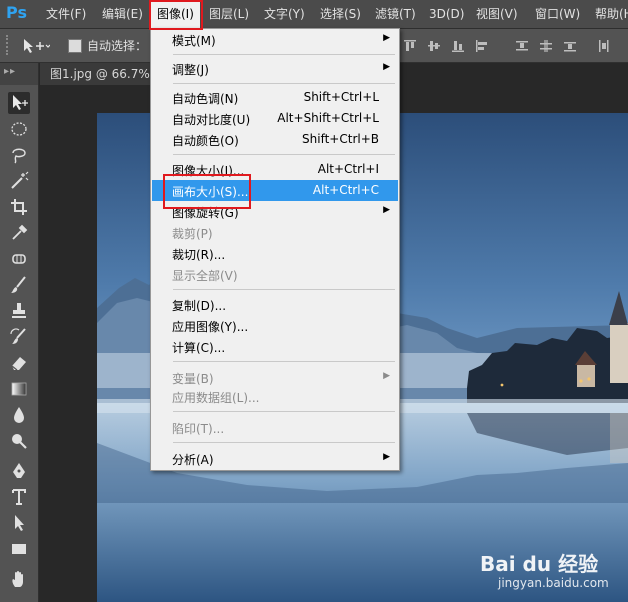  What do you see at coordinates (205, 276) in the screenshot?
I see `menu-item-reveal-all: 显示全部(V)` at bounding box center [205, 276].